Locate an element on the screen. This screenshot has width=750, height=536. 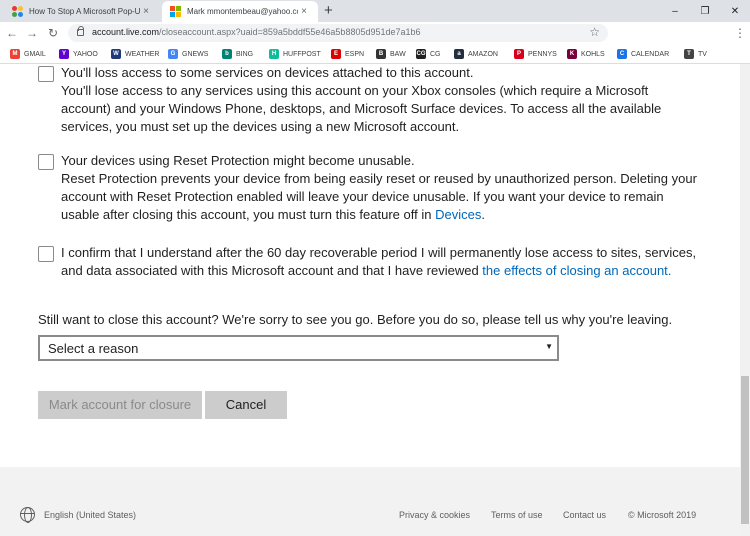
pennys-icon: P is located at coordinates (519, 54).